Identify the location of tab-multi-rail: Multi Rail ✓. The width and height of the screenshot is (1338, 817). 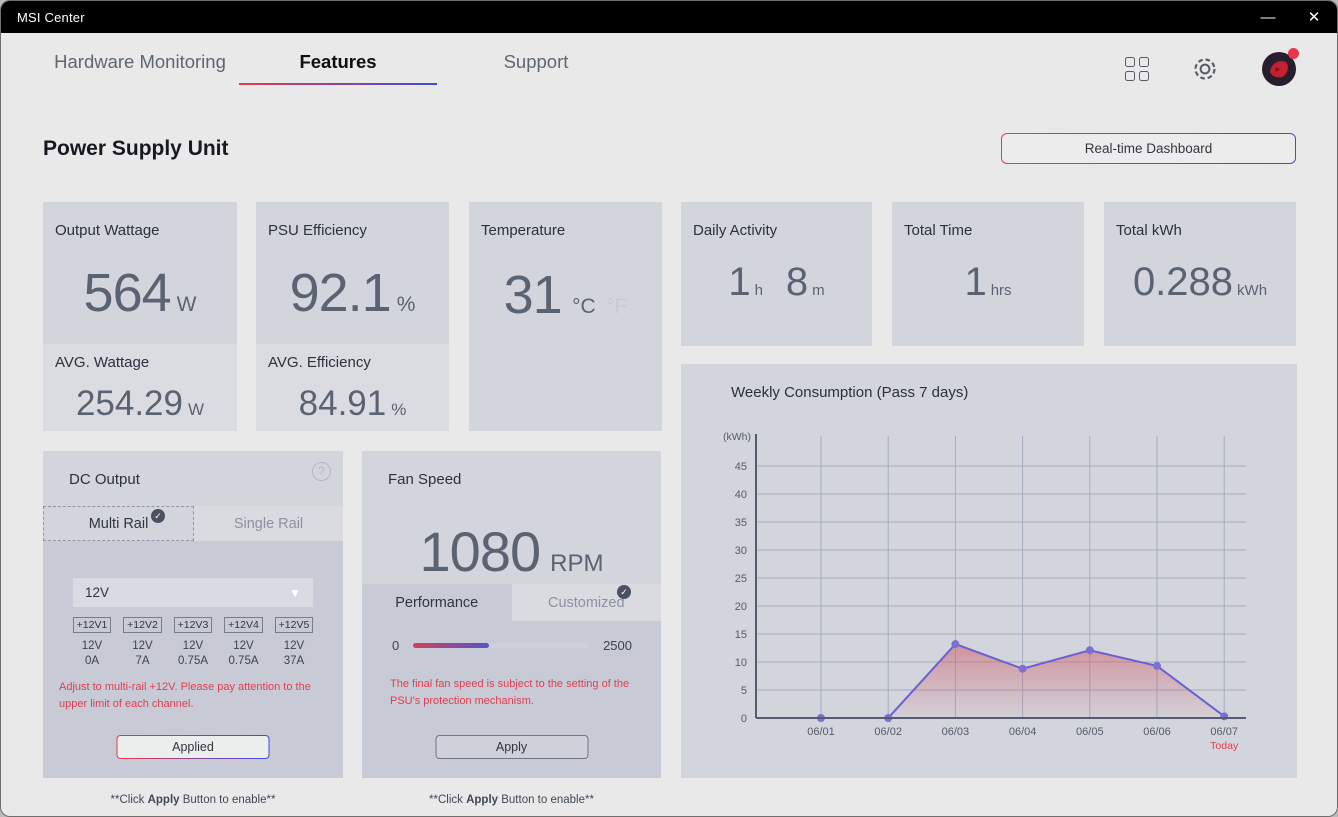
(118, 523).